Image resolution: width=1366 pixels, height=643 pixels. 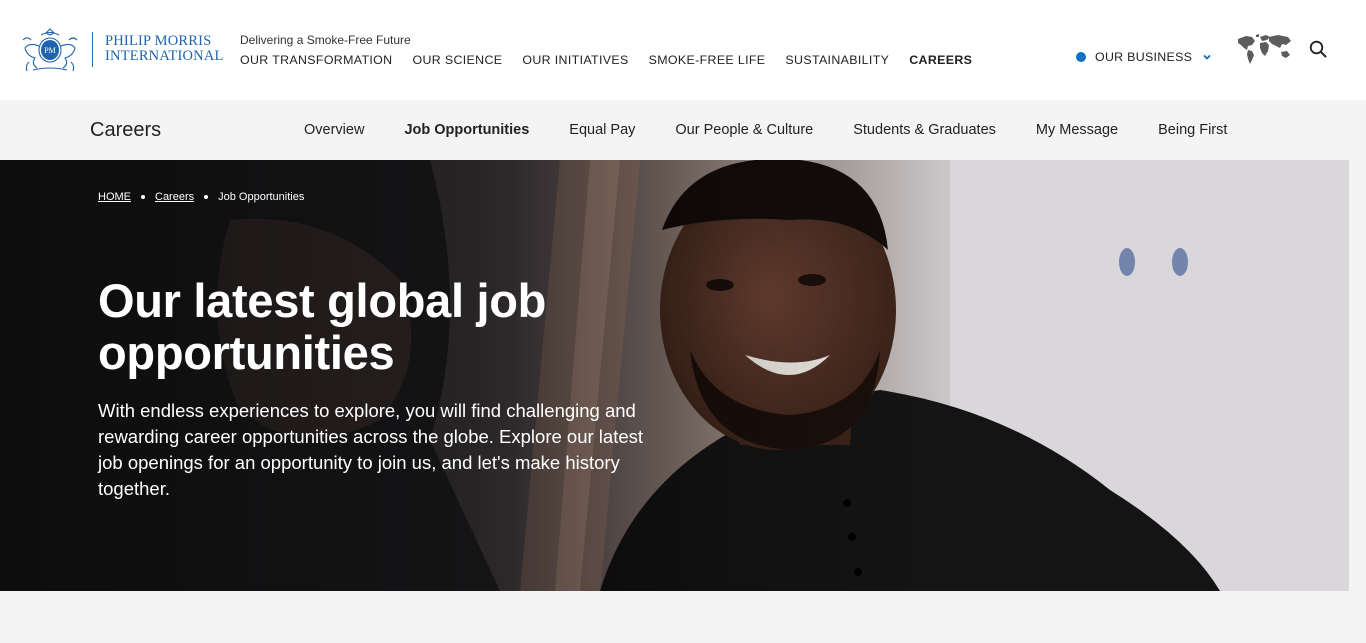 What do you see at coordinates (1081, 57) in the screenshot?
I see `business-dot-icon` at bounding box center [1081, 57].